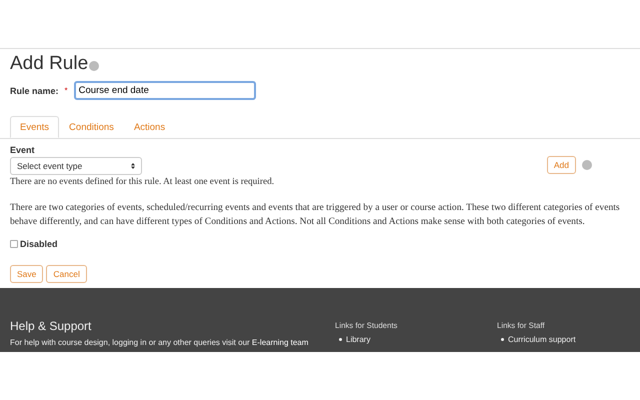 This screenshot has height=400, width=640. I want to click on up-down-caret-icon, so click(133, 166).